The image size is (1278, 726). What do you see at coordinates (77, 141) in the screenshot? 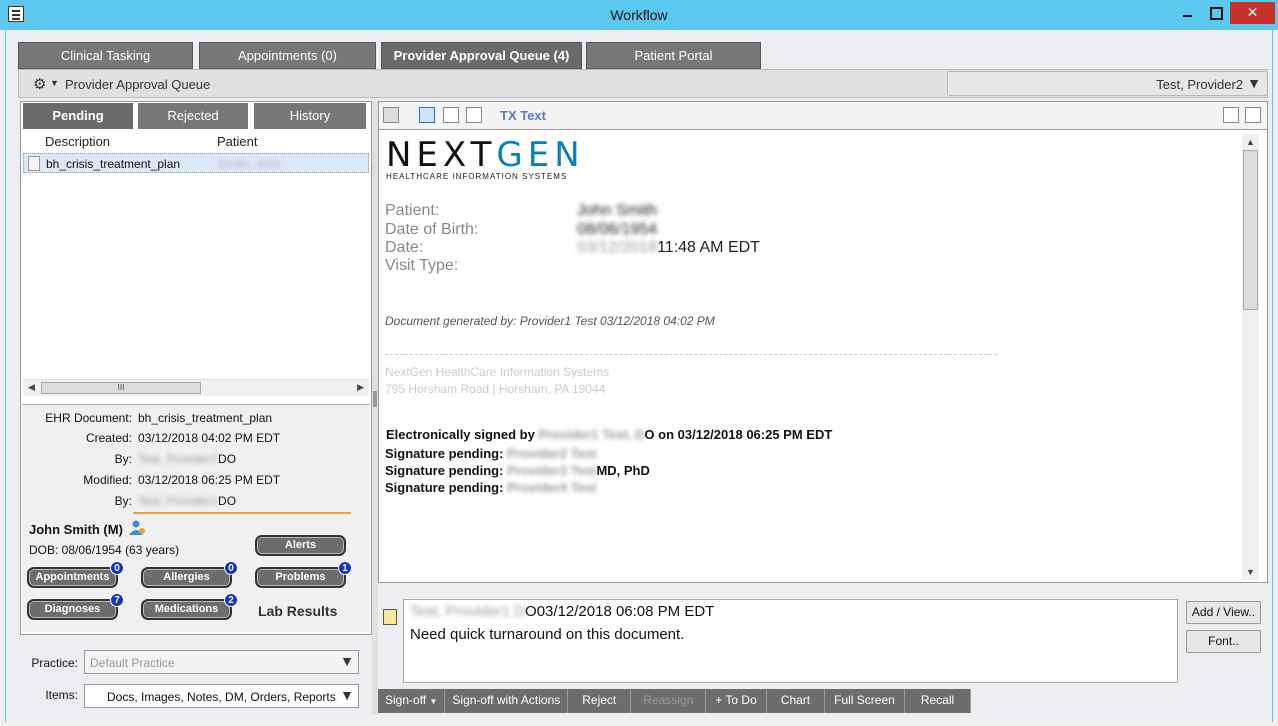
I see `column-header-description: Description` at bounding box center [77, 141].